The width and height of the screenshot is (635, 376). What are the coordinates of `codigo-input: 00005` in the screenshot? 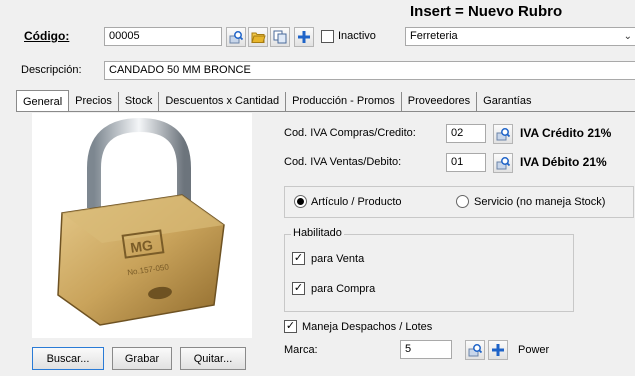 It's located at (163, 36).